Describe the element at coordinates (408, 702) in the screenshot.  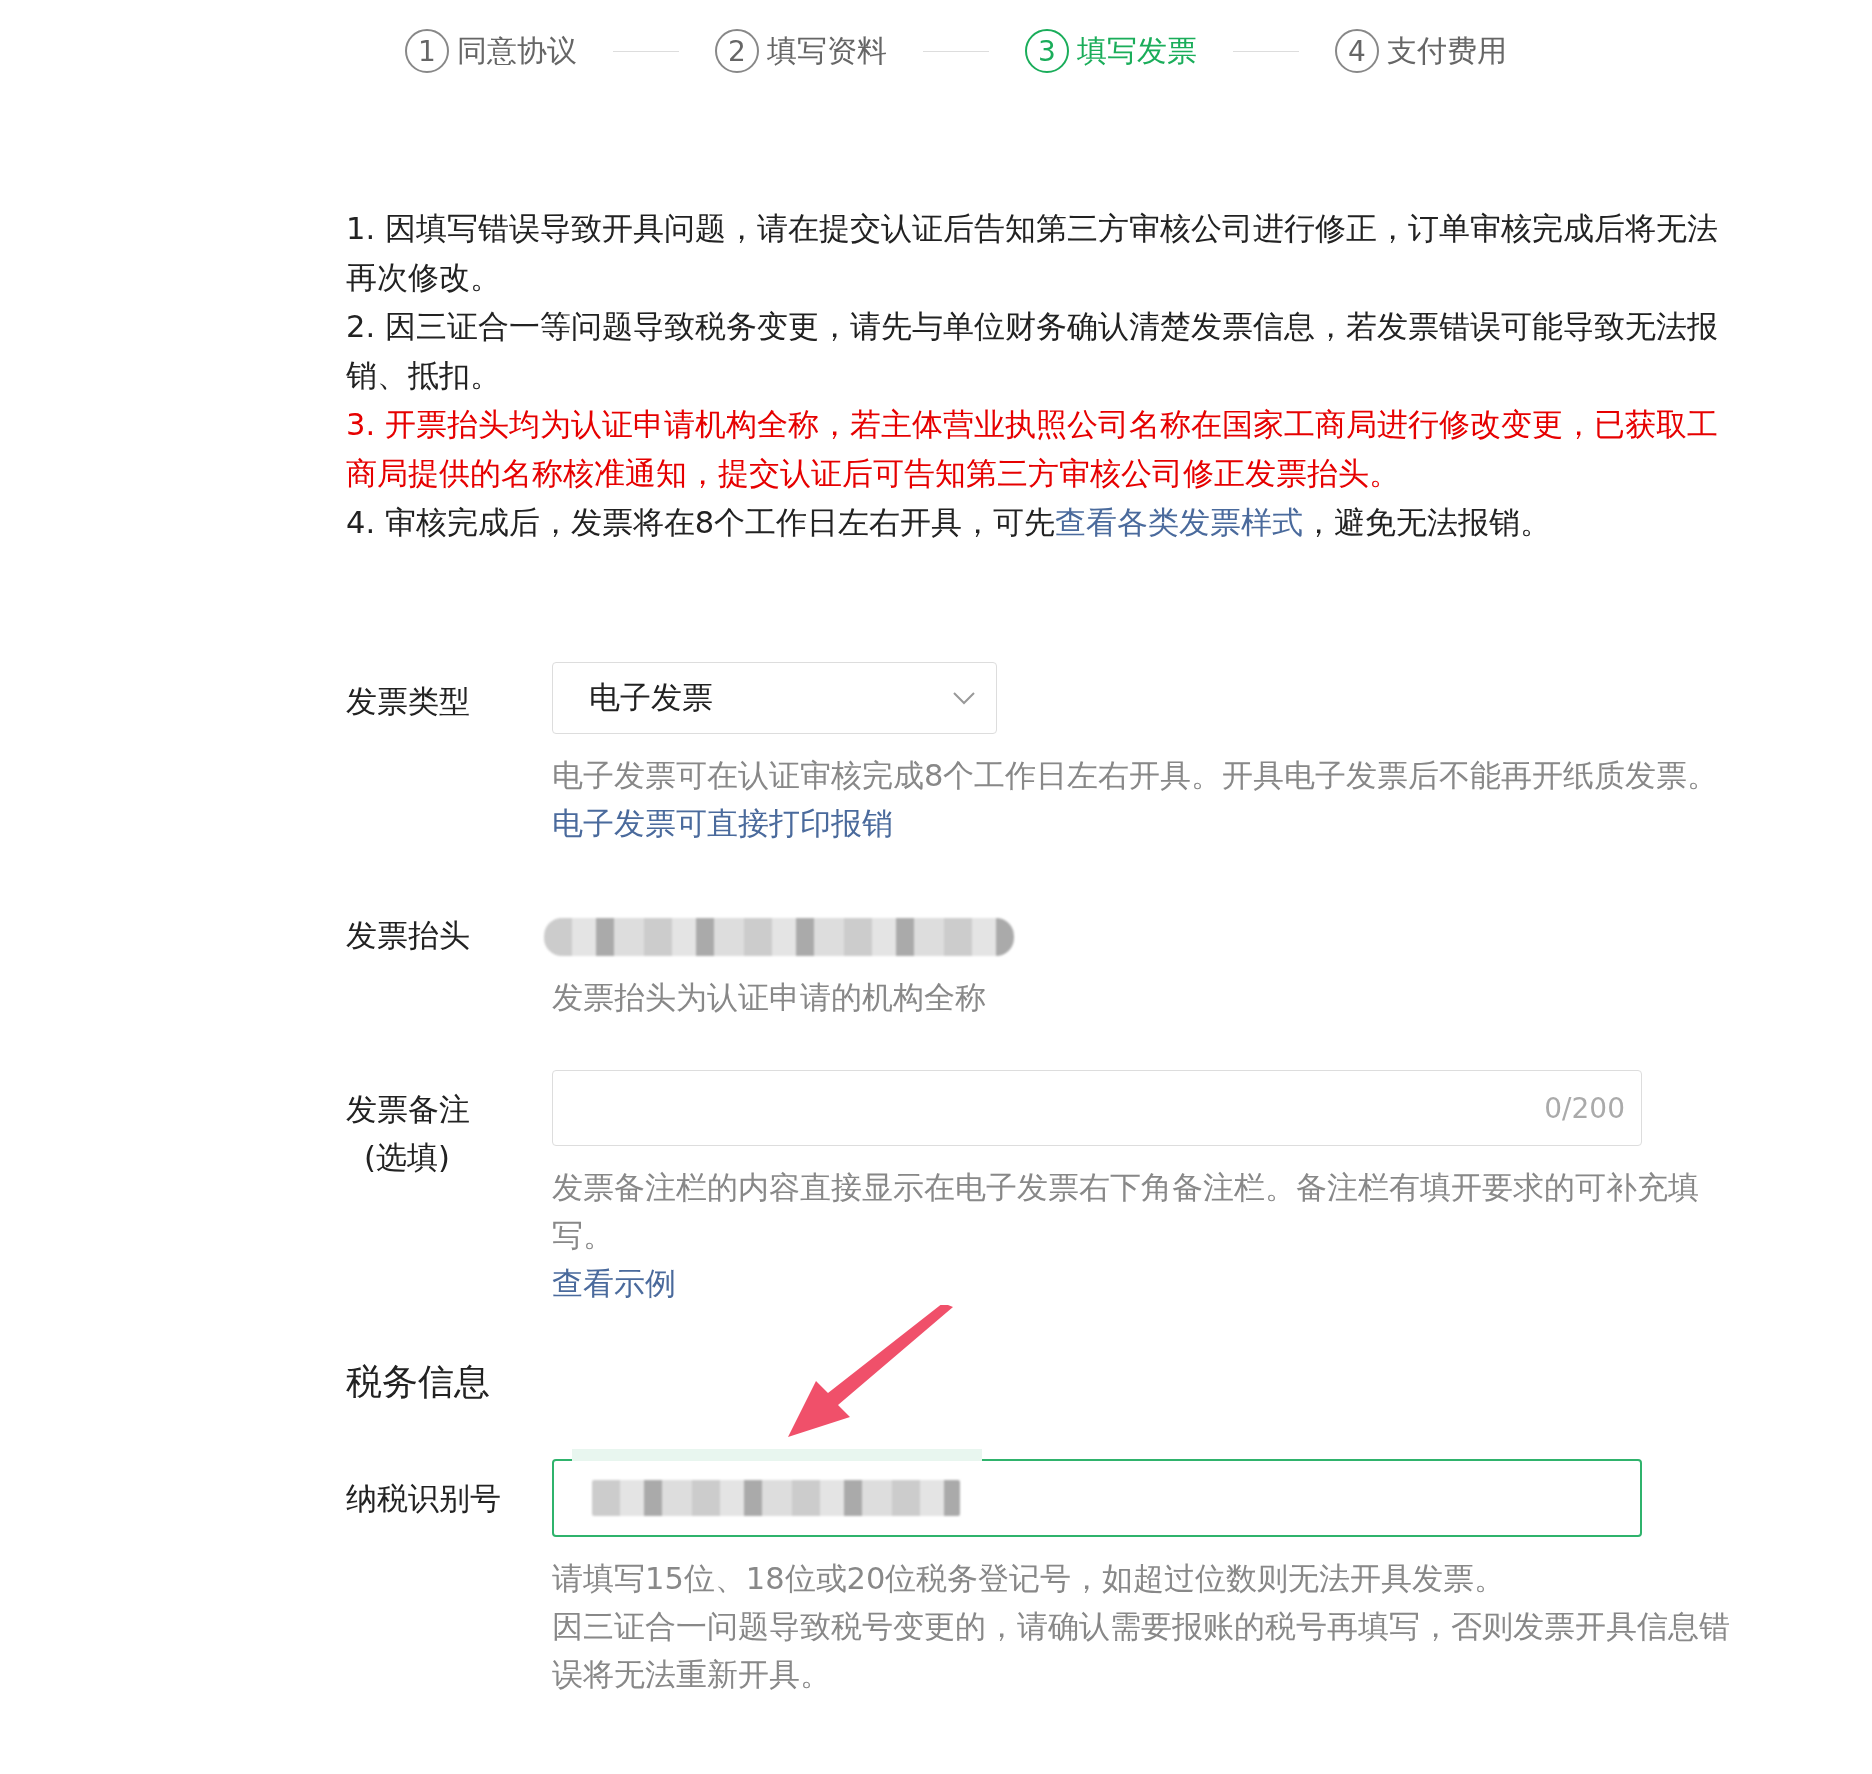
I see `field-label: 发票类型` at that location.